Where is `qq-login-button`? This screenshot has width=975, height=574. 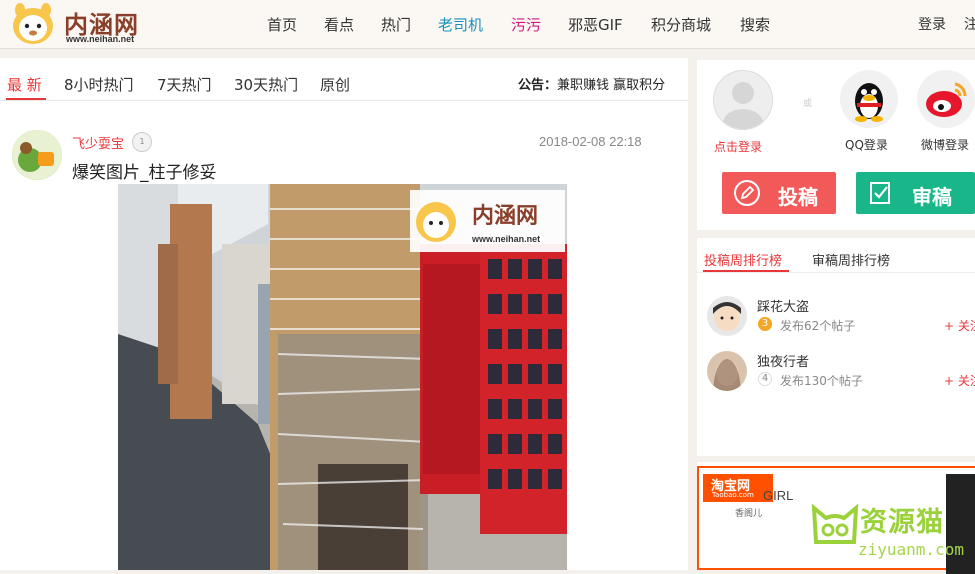 qq-login-button is located at coordinates (869, 99).